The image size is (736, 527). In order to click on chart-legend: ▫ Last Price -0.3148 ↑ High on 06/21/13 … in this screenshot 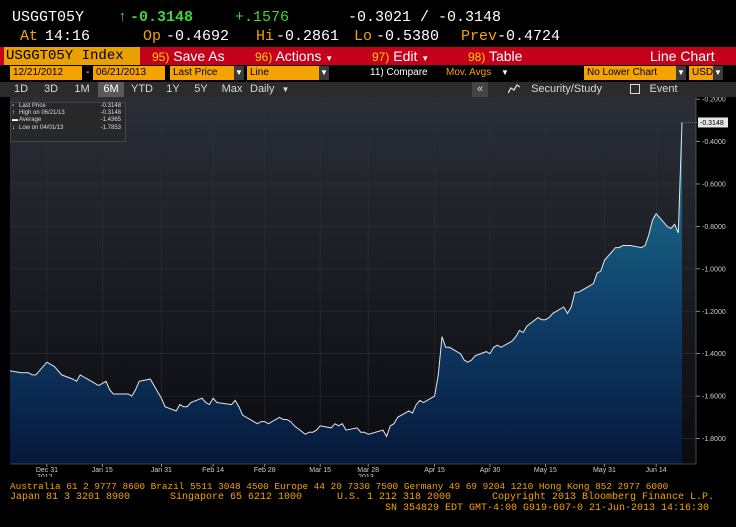, I will do `click(68, 122)`.